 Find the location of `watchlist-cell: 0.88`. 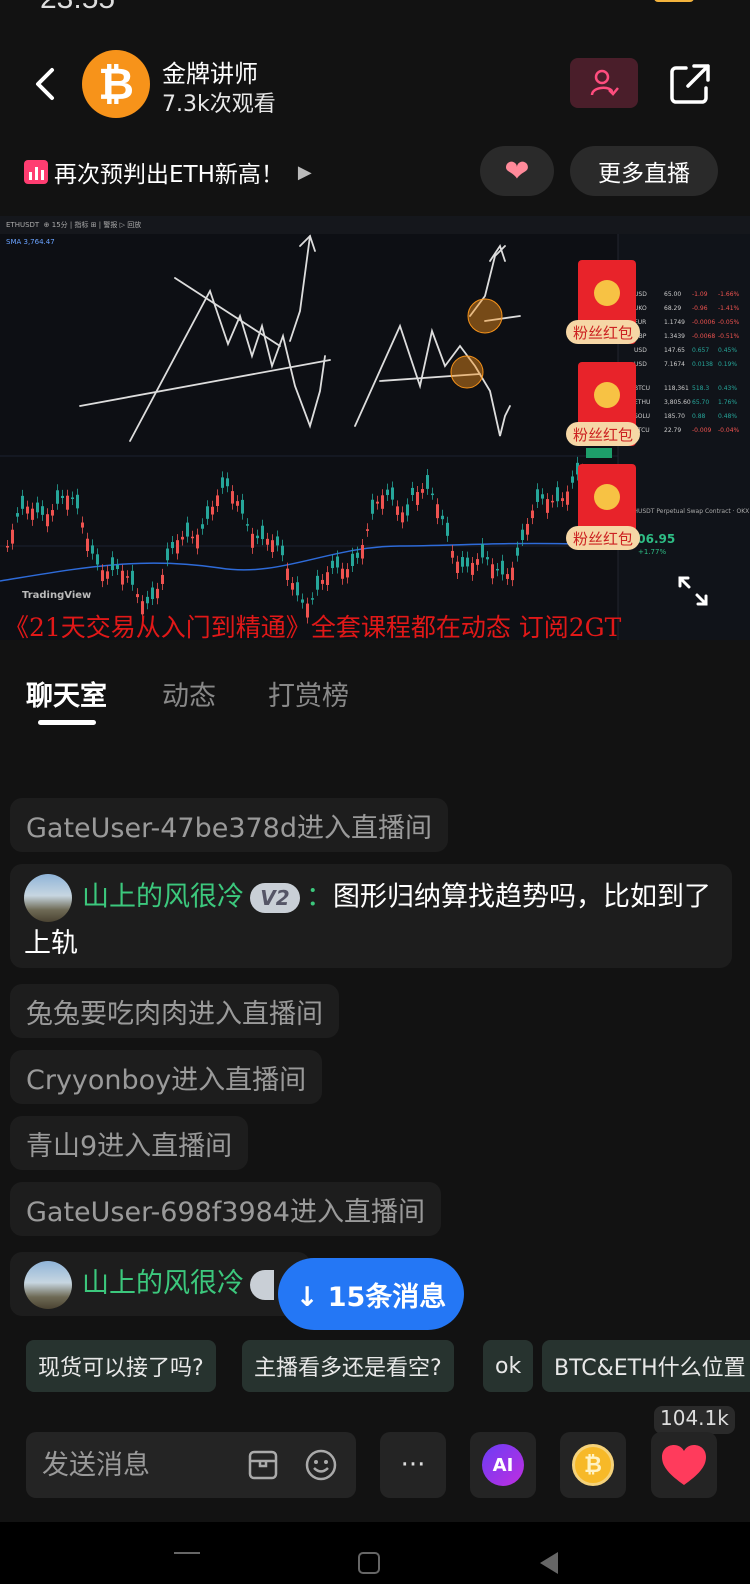

watchlist-cell: 0.88 is located at coordinates (699, 416).